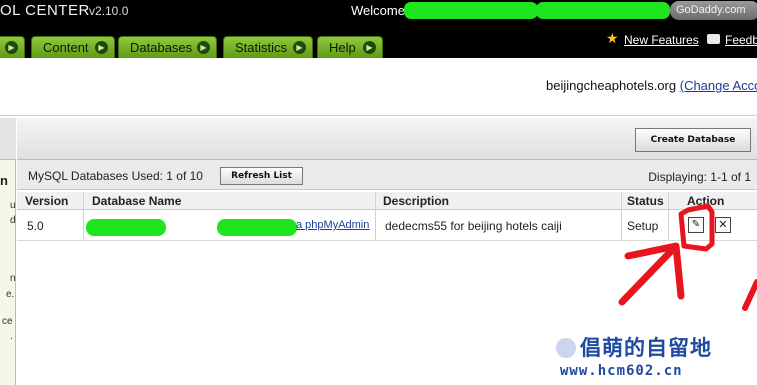 This screenshot has height=385, width=757. Describe the element at coordinates (646, 348) in the screenshot. I see `watermark-title: 倡萌的自留地` at that location.